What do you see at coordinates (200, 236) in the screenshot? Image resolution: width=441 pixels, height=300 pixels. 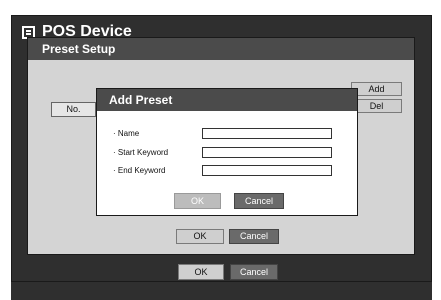 I see `preset-ok-button: OK` at bounding box center [200, 236].